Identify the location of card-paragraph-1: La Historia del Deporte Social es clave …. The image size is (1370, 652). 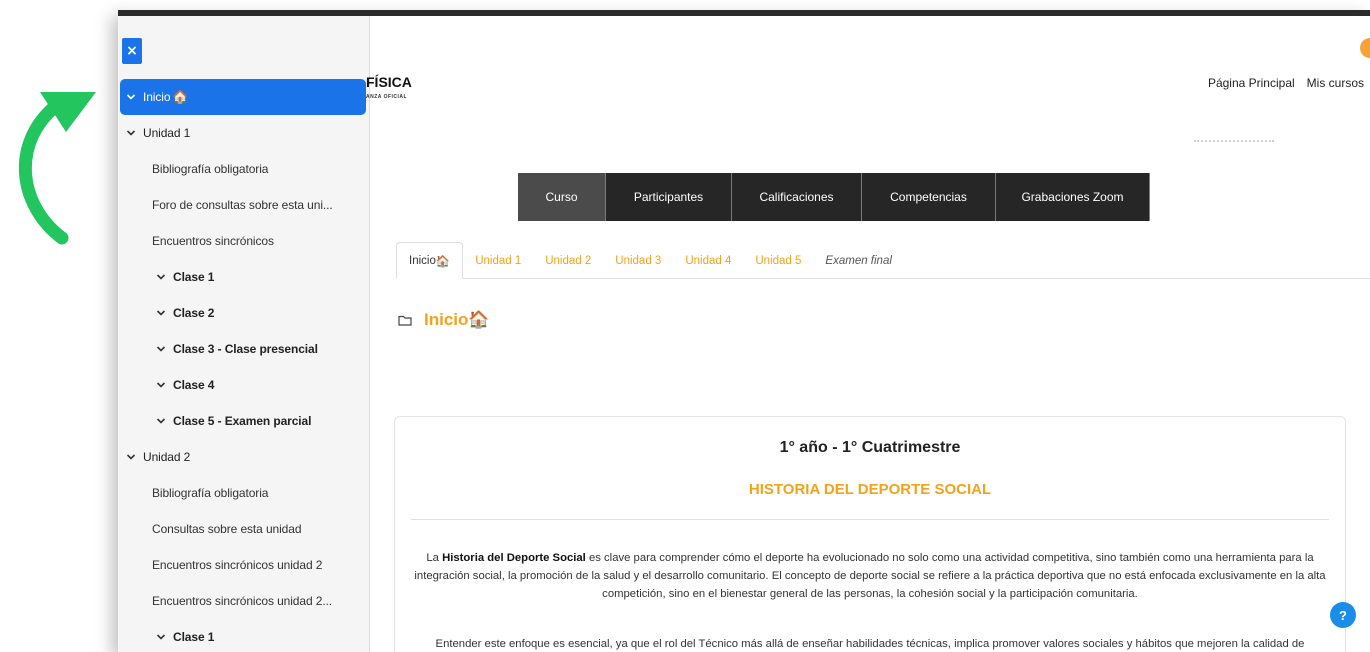
(870, 576).